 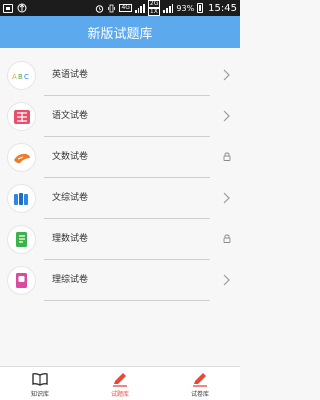 I want to click on alarm-icon, so click(x=100, y=8).